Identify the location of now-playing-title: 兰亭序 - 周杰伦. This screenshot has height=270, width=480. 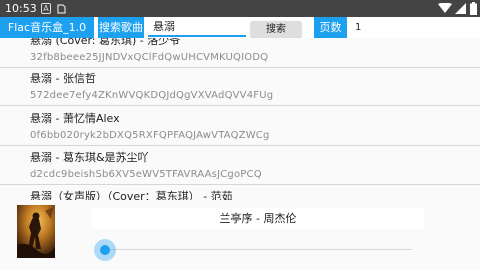
(258, 218).